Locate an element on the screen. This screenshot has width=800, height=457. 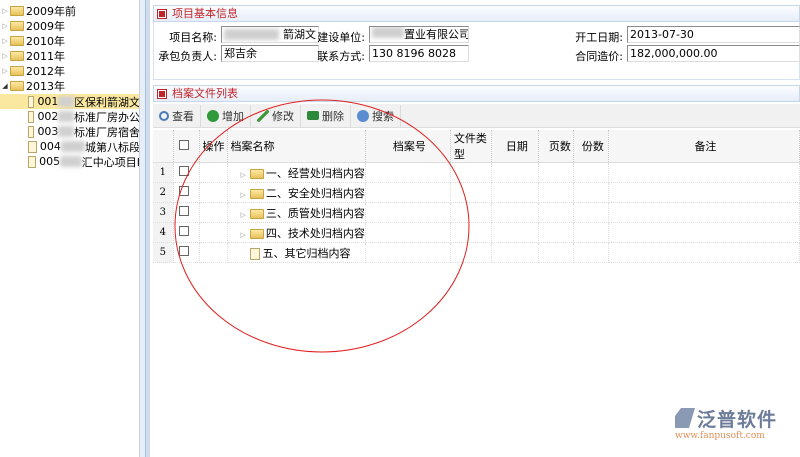
folder-open-icon is located at coordinates (17, 85).